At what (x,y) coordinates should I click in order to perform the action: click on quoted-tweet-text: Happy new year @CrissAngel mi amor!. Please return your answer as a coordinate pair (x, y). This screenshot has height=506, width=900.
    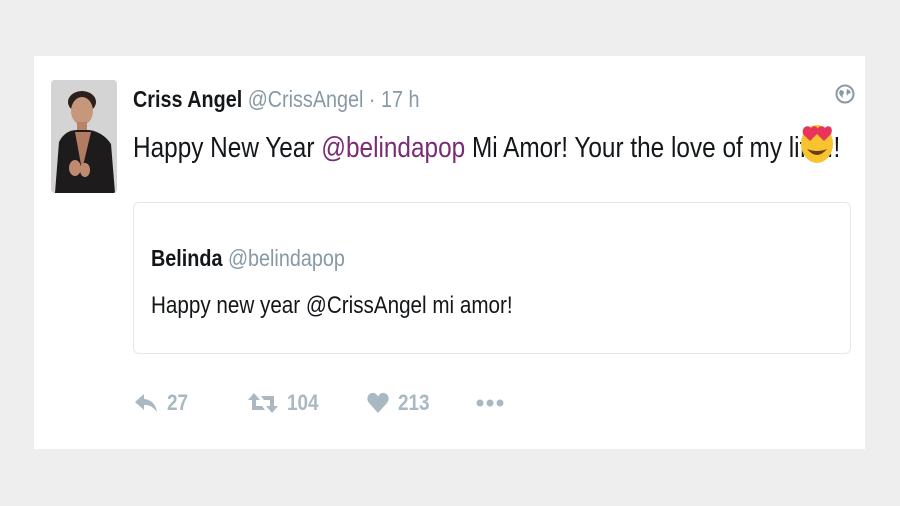
    Looking at the image, I should click on (332, 305).